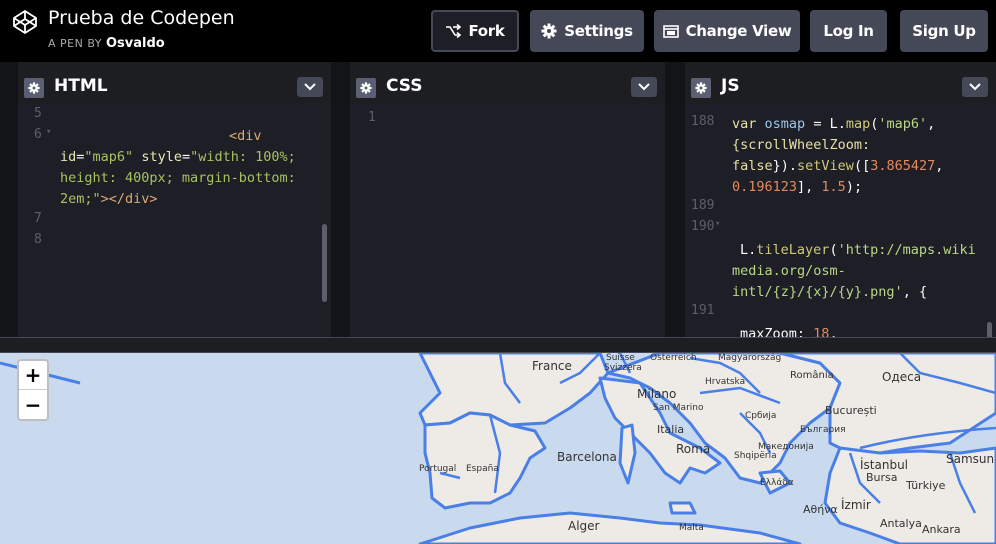  I want to click on map-label: Suisse, so click(620, 358).